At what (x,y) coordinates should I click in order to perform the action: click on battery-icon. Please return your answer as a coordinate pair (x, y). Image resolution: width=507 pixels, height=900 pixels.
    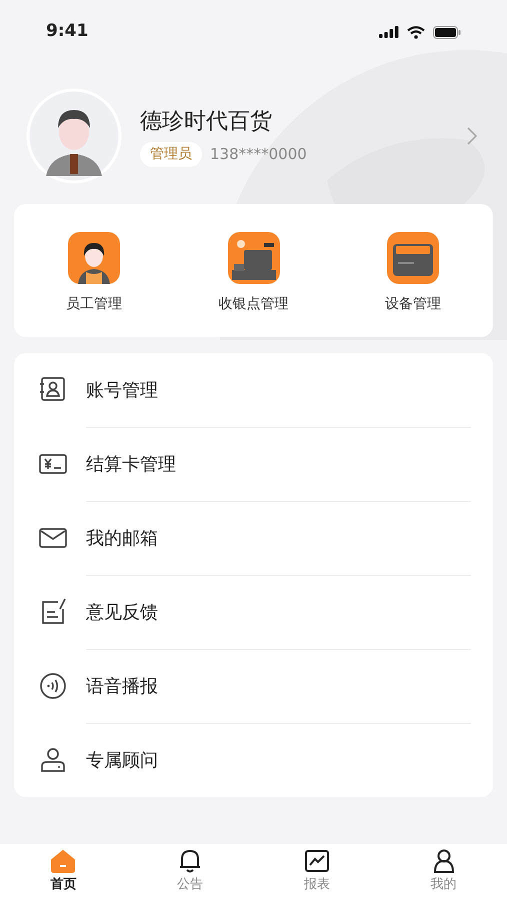
    Looking at the image, I should click on (447, 32).